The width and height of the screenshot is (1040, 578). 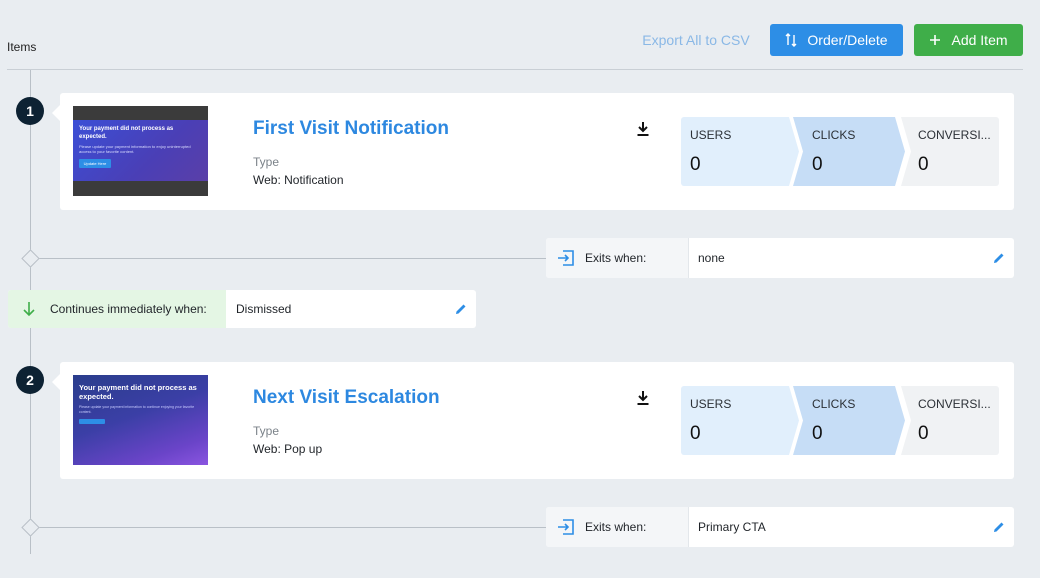 What do you see at coordinates (288, 449) in the screenshot?
I see `type-value: Web: Pop up` at bounding box center [288, 449].